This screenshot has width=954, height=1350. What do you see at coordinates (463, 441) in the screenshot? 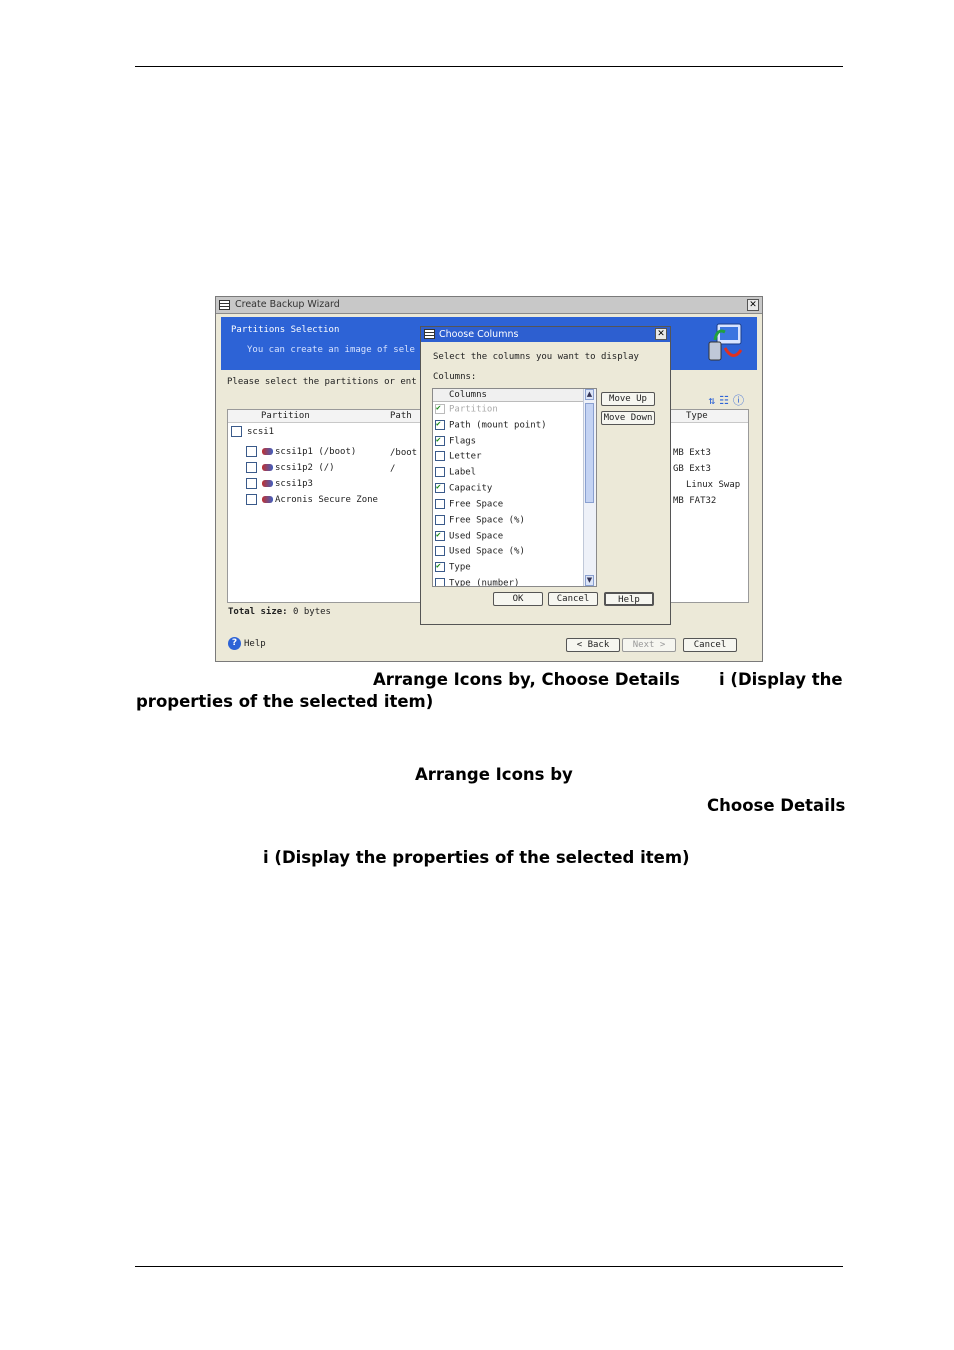
I see `column-label: Flags` at bounding box center [463, 441].